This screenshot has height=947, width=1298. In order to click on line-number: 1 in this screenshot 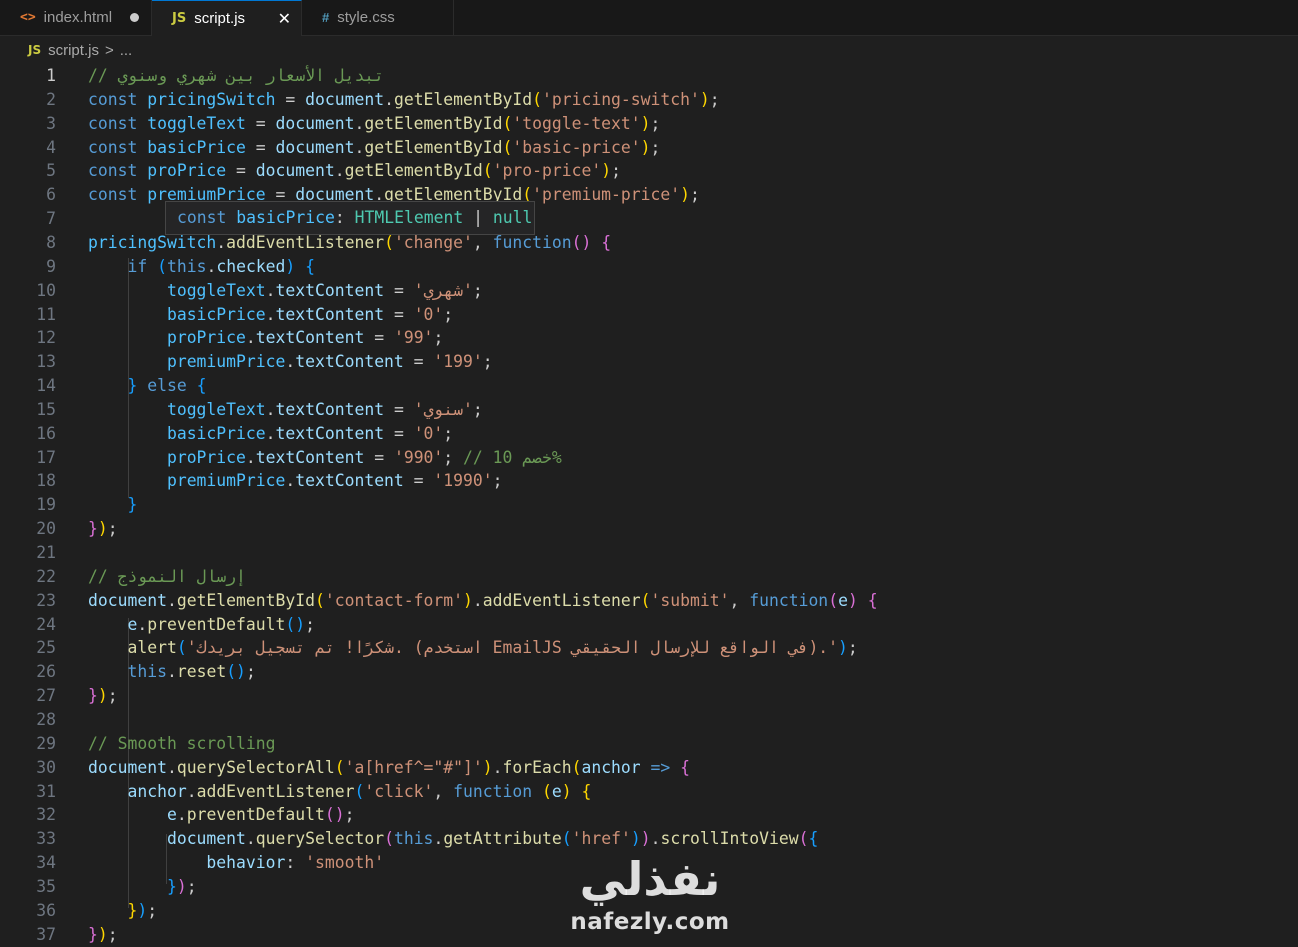, I will do `click(51, 75)`.